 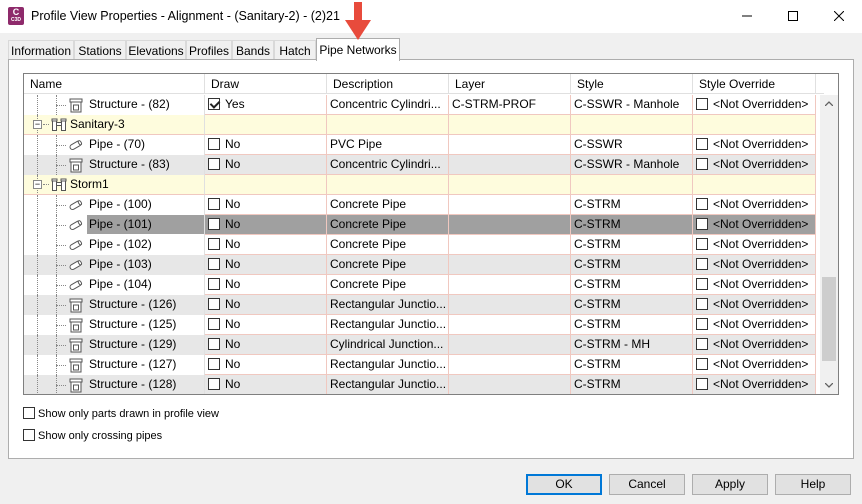 I want to click on tab-hatch: Hatch, so click(x=295, y=50).